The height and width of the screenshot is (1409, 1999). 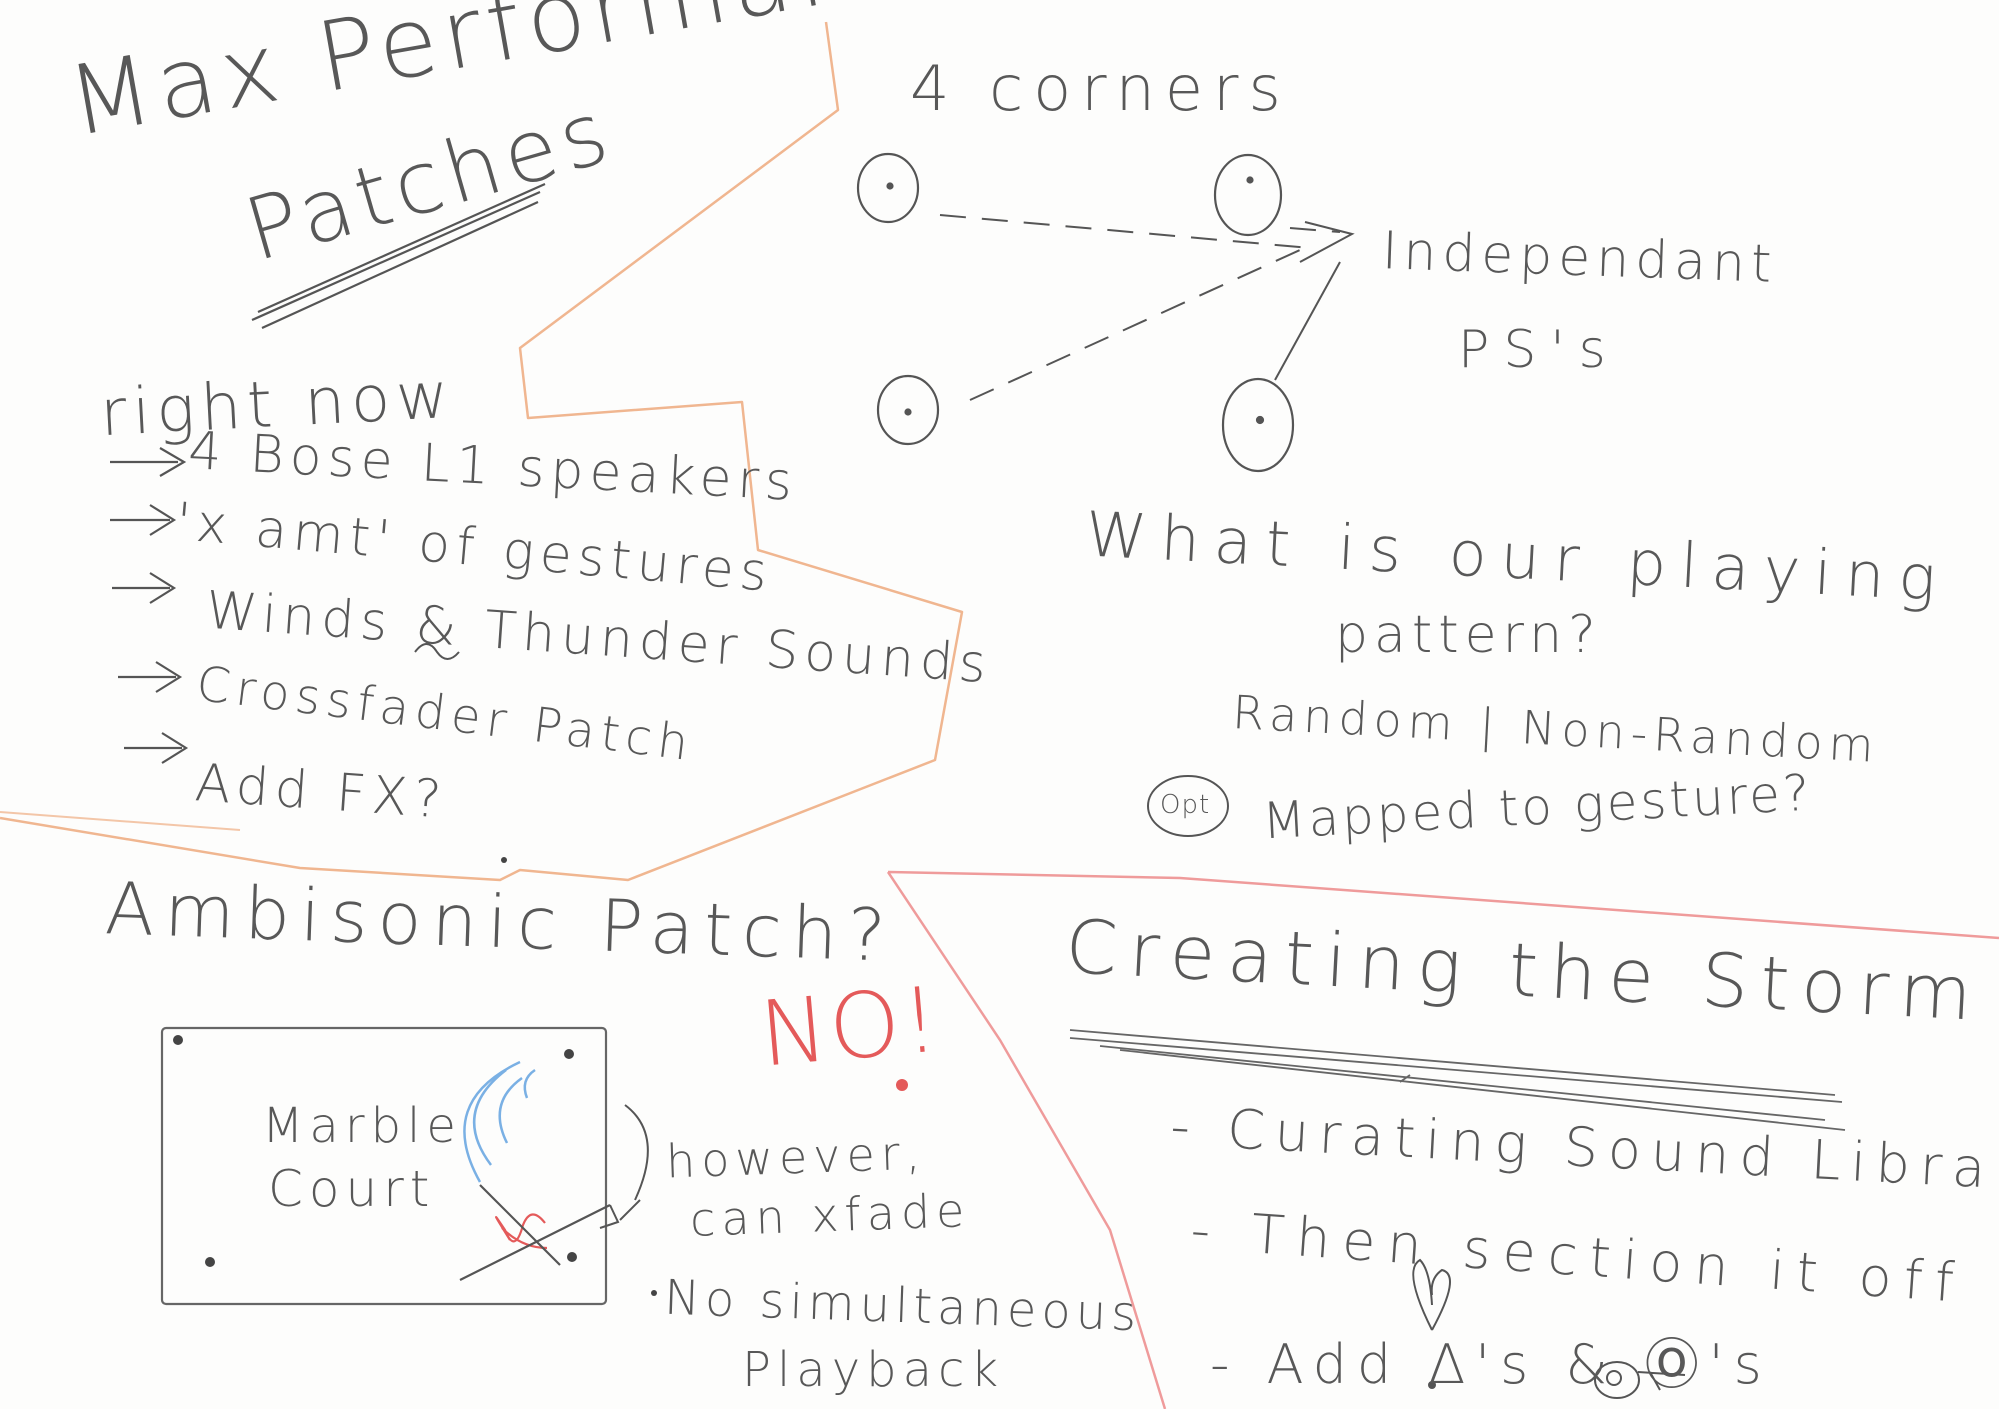 I want to click on sound-wave-icon, so click(x=499, y=1121).